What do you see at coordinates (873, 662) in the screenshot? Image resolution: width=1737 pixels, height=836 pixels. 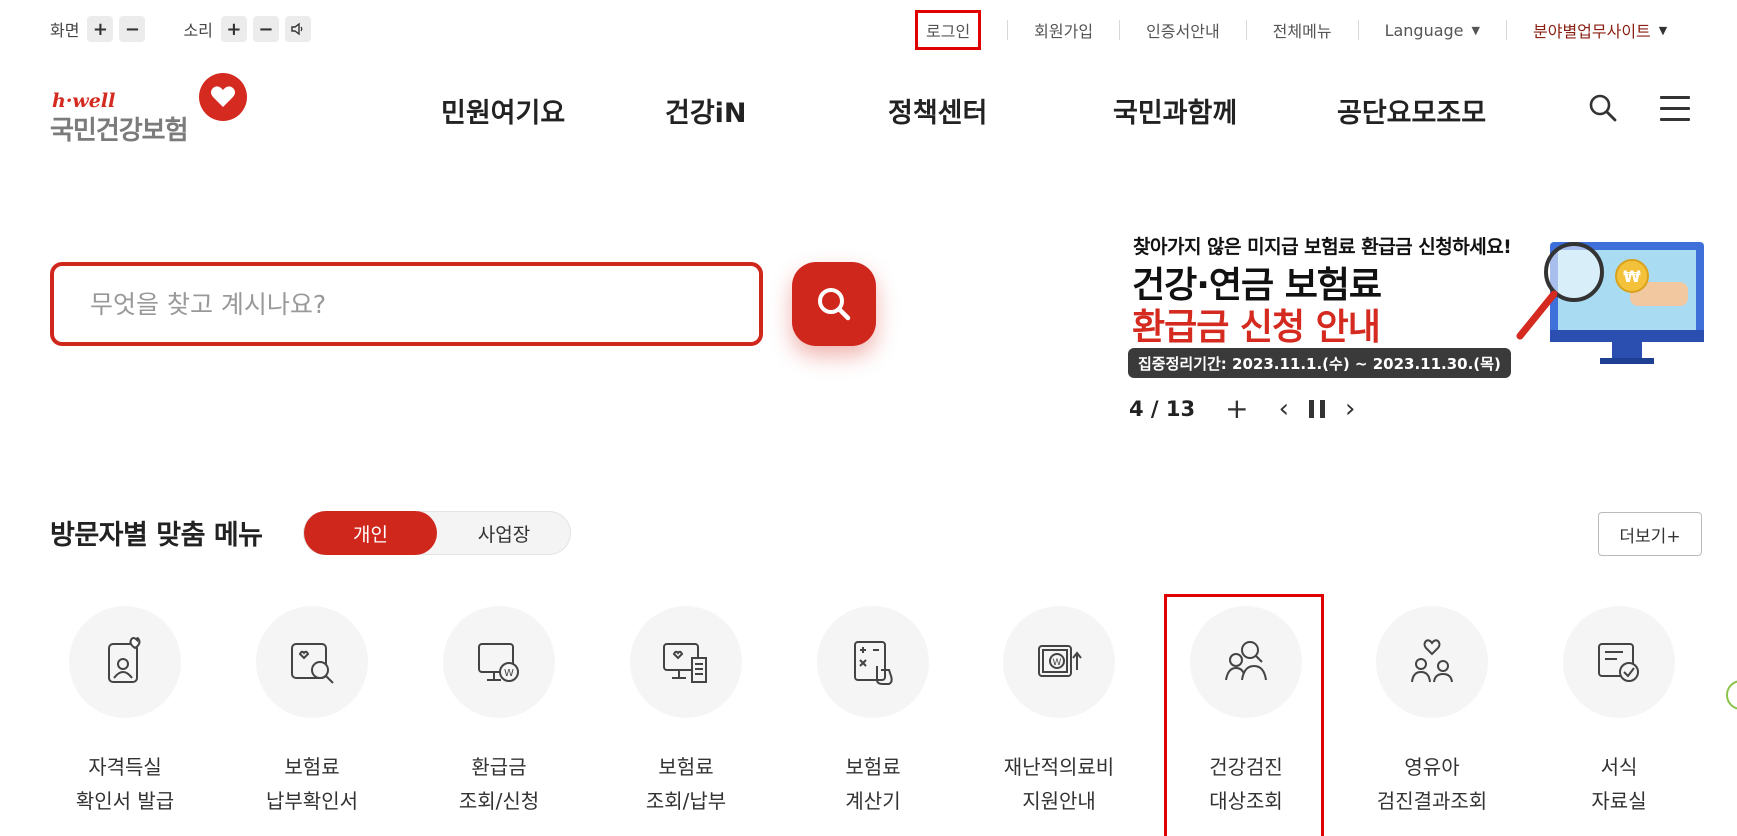 I see `calculator-icon` at bounding box center [873, 662].